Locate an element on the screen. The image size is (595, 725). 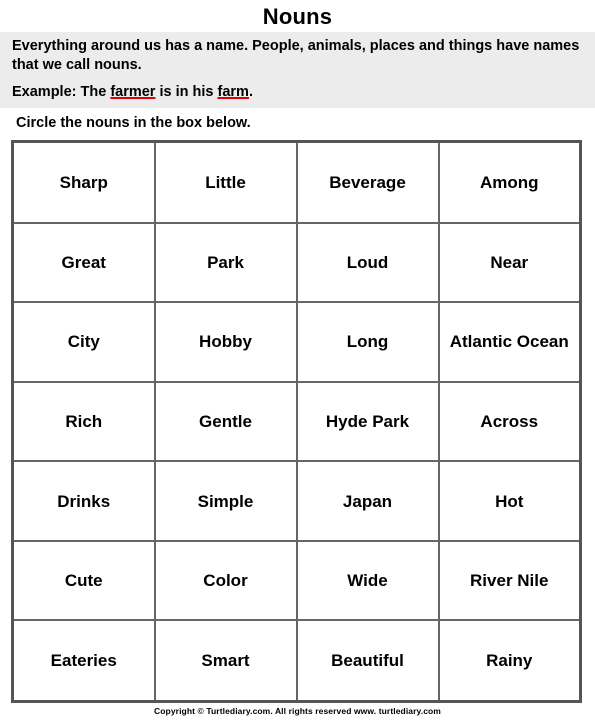
word-cell: Hot is located at coordinates (509, 501).